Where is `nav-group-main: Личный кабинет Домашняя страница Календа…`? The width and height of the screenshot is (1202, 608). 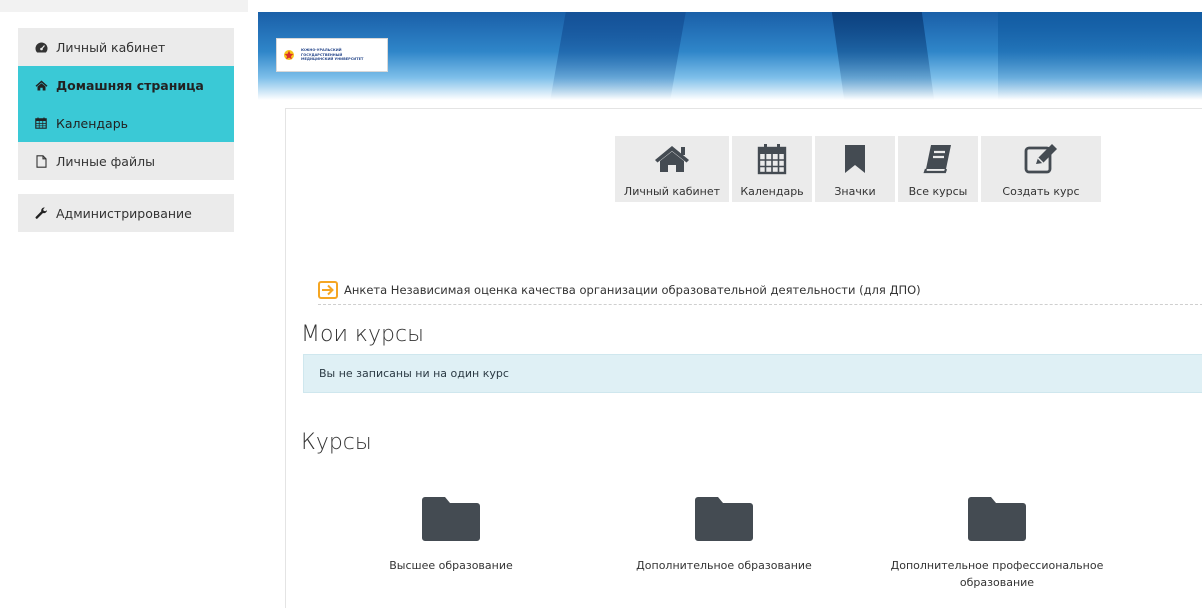 nav-group-main: Личный кабинет Домашняя страница Календа… is located at coordinates (126, 104).